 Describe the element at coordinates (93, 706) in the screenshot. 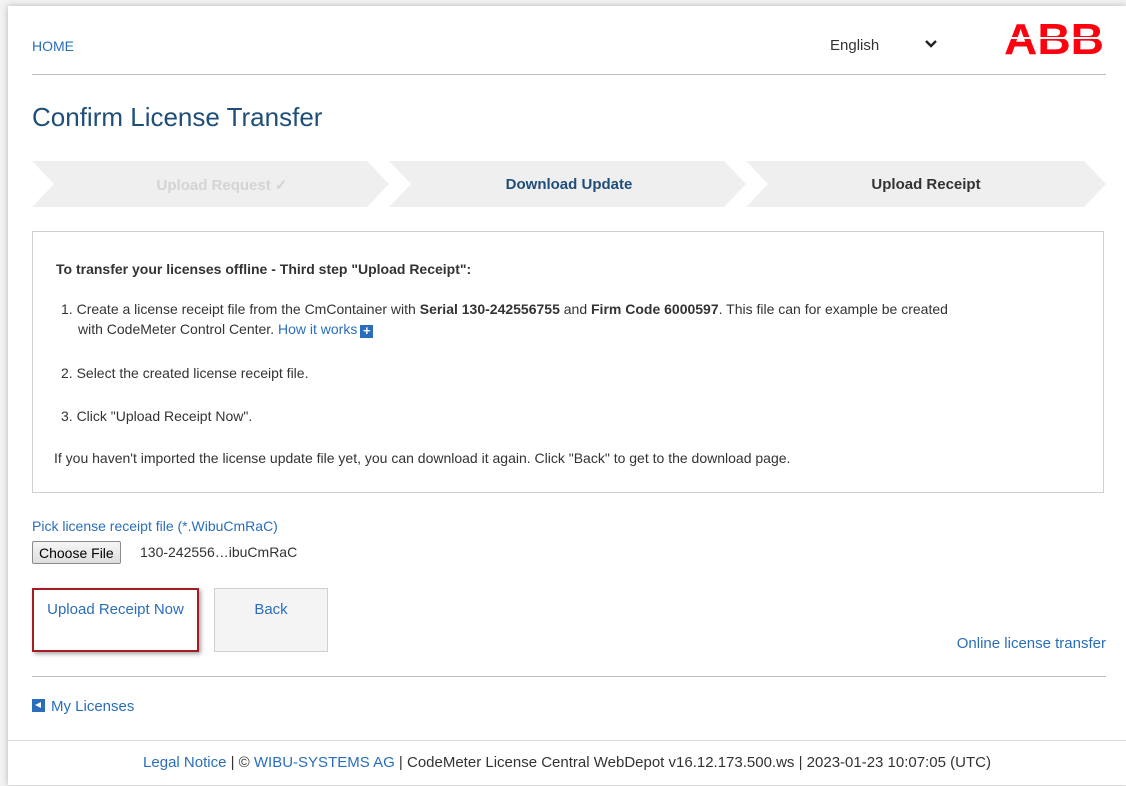

I see `my-licenses-label: My Licenses` at that location.